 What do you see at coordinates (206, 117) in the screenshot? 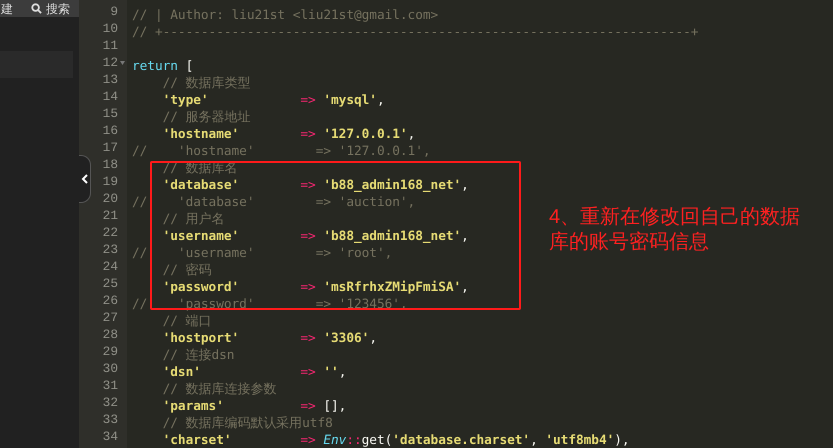
I see `code-line: // 服务器地址` at bounding box center [206, 117].